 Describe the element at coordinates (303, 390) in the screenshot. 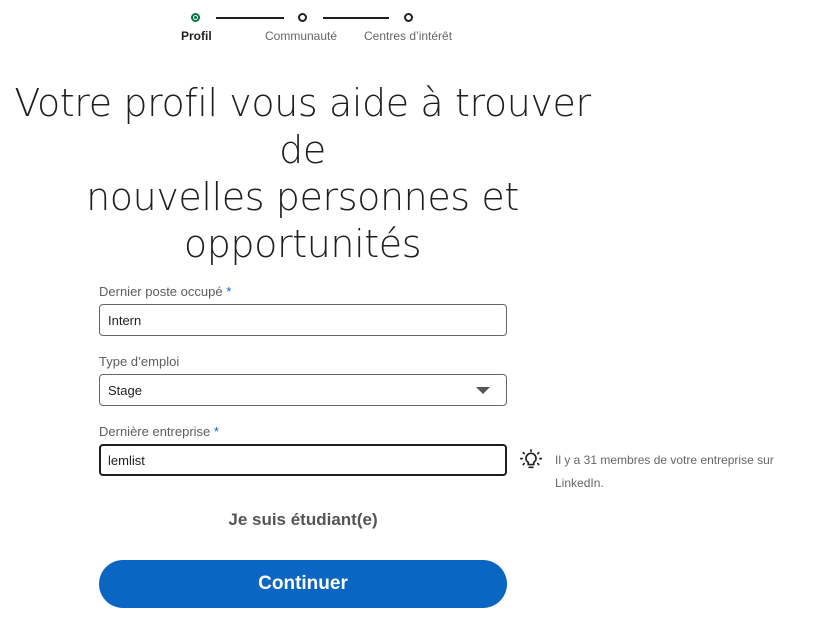

I see `employment-type-select: Stage` at that location.